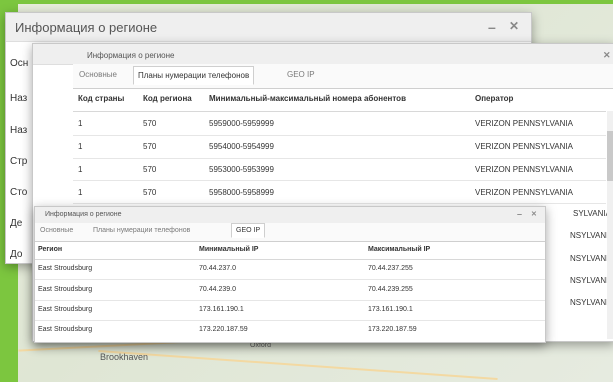 The width and height of the screenshot is (613, 382). I want to click on column-header: Минимальный IP, so click(228, 249).